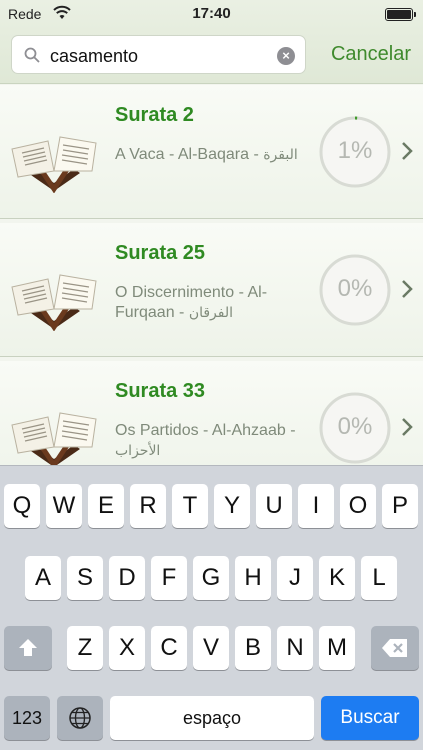 The width and height of the screenshot is (423, 750). I want to click on status-time: 17:40, so click(211, 13).